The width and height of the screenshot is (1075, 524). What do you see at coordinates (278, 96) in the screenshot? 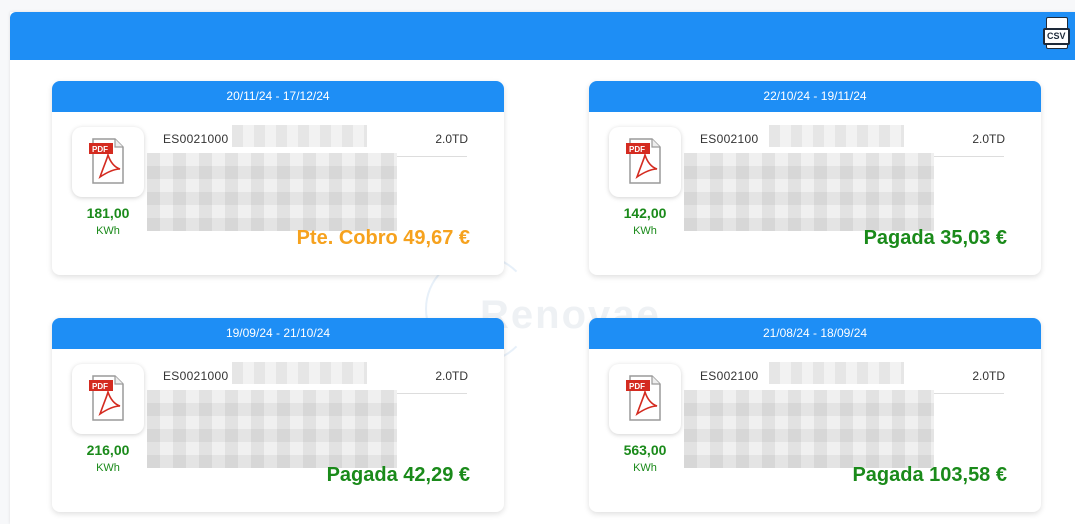
I see `invoice-period: 20/11/24 - 17/12/24` at bounding box center [278, 96].